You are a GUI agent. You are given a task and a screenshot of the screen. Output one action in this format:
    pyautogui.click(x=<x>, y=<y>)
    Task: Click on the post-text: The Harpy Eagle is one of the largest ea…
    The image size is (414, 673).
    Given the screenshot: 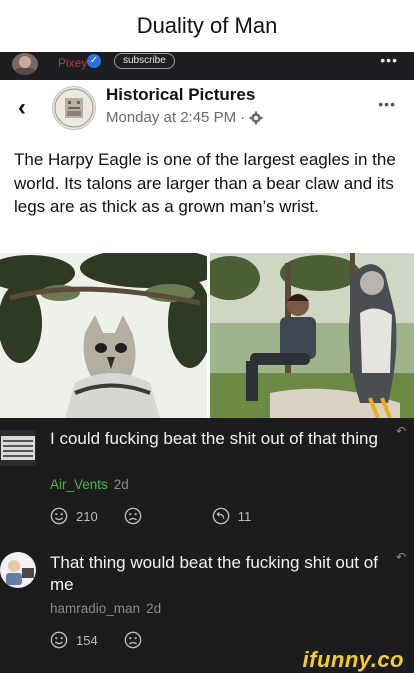 What is the action you would take?
    pyautogui.click(x=205, y=183)
    